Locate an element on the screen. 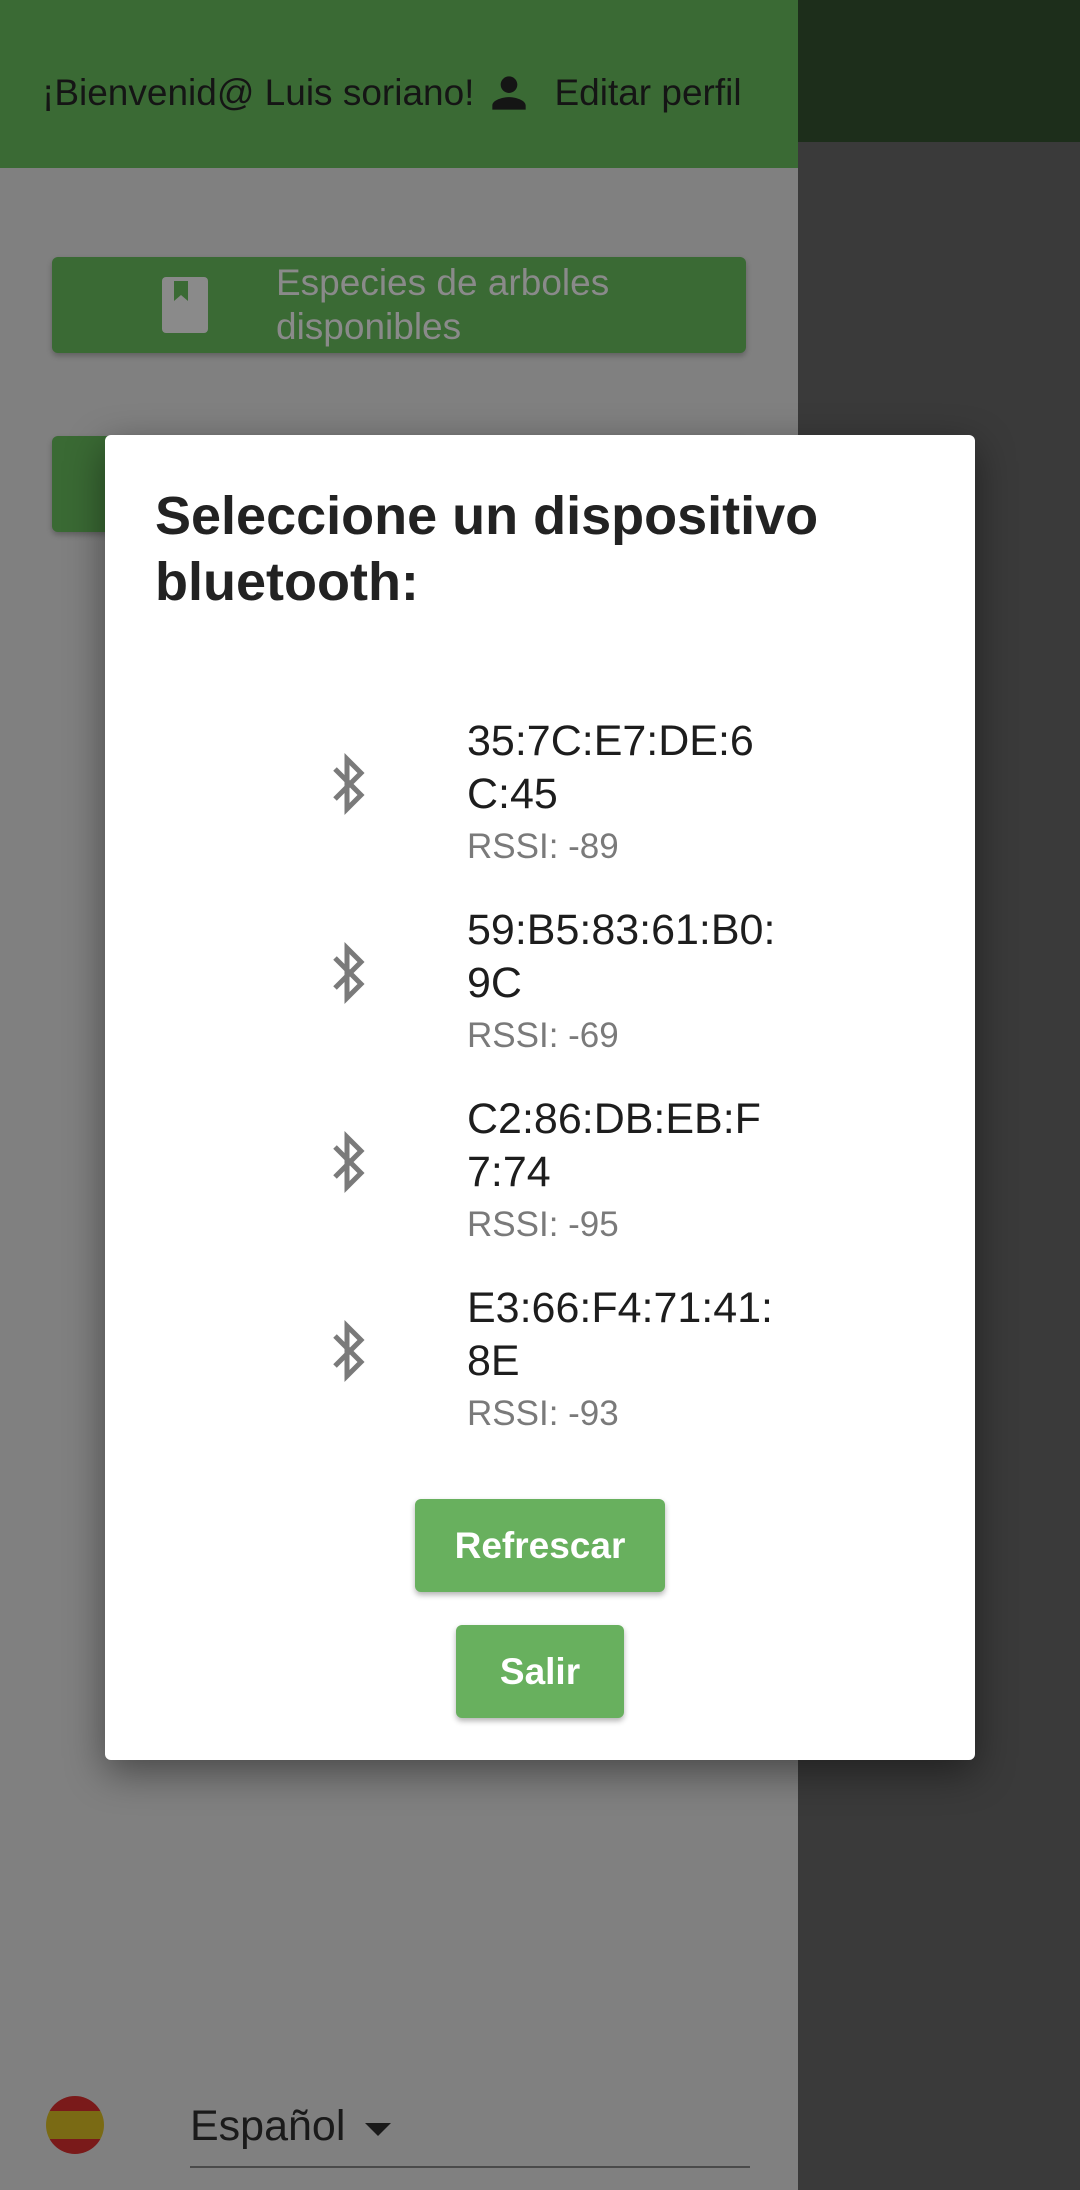 This screenshot has height=2190, width=1080. device-item: 35:7C:E7:DE:6C:45 RSSI: -89 is located at coordinates (540, 797).